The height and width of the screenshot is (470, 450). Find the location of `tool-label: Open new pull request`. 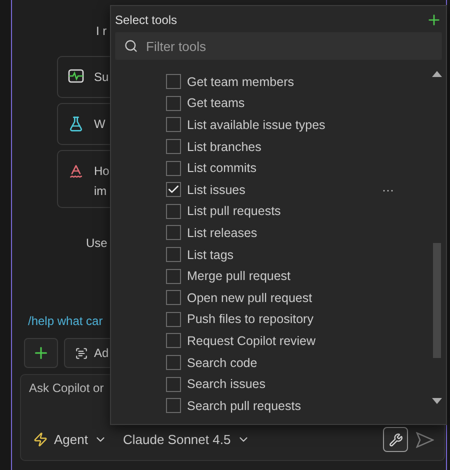

tool-label: Open new pull request is located at coordinates (249, 297).